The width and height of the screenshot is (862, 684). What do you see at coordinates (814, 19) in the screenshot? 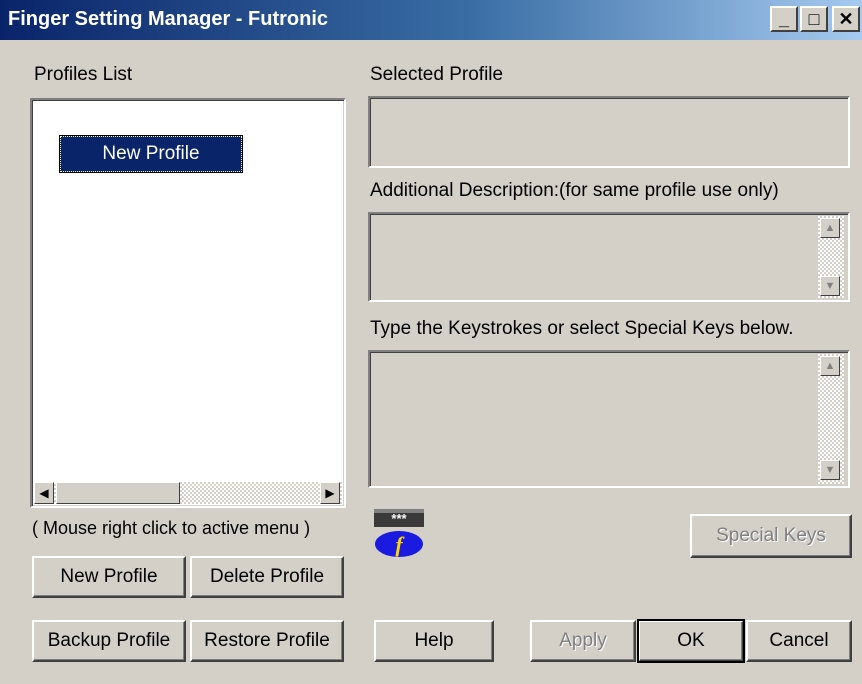
I see `maximize-button: □` at bounding box center [814, 19].